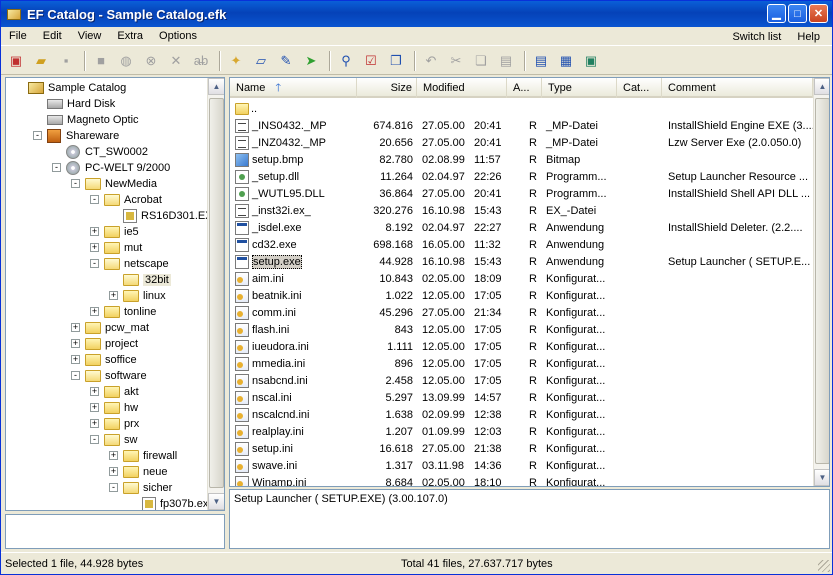 The width and height of the screenshot is (833, 575). I want to click on menu-extra: Extra, so click(130, 36).